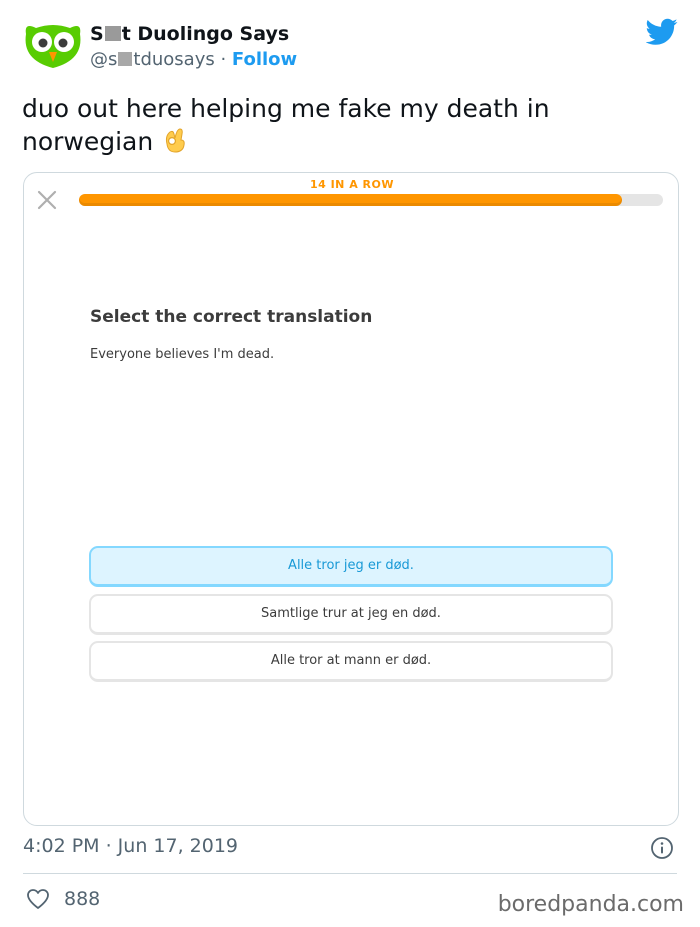 This screenshot has width=700, height=927. I want to click on choice-option-2: Samtlige trur at jeg en død., so click(351, 614).